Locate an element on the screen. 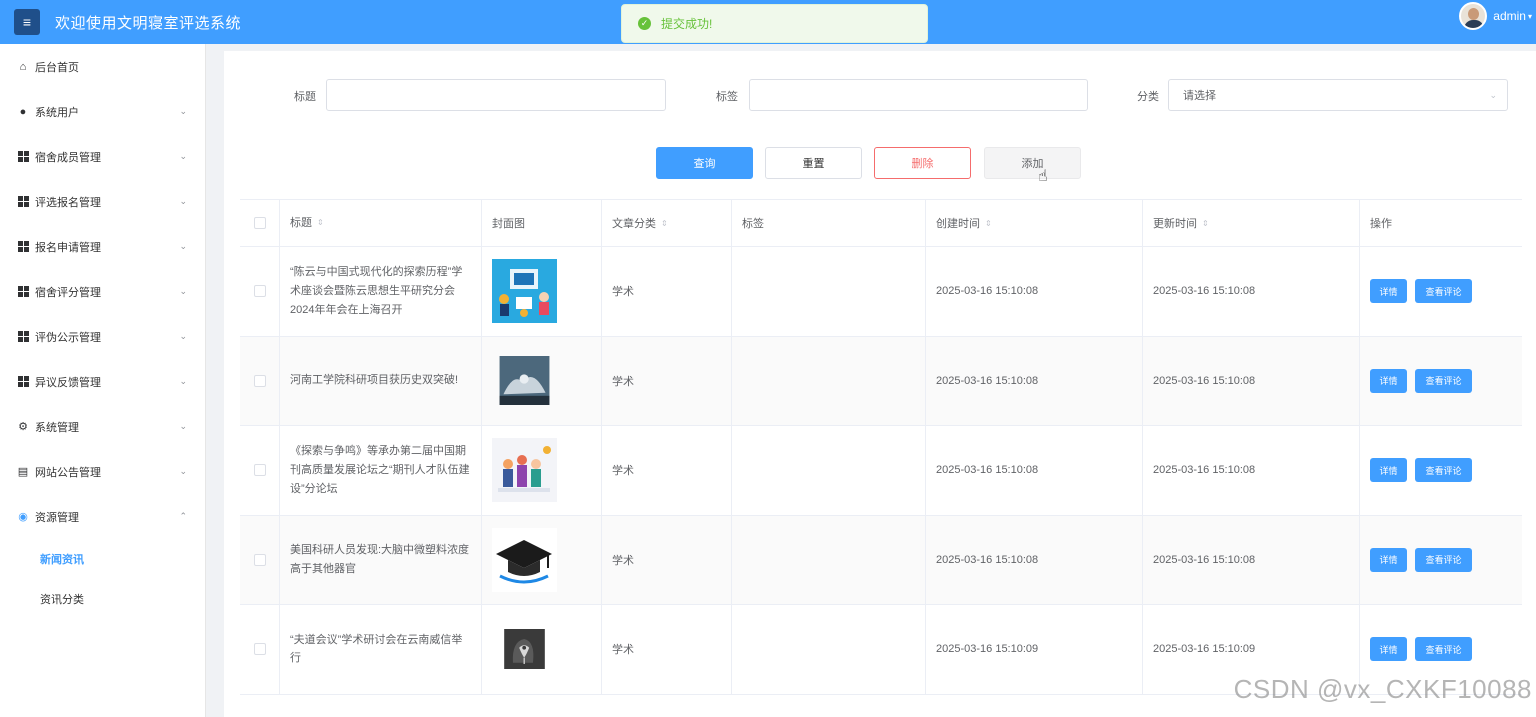 Image resolution: width=1536 pixels, height=717 pixels. delete-button: 删除 is located at coordinates (922, 163).